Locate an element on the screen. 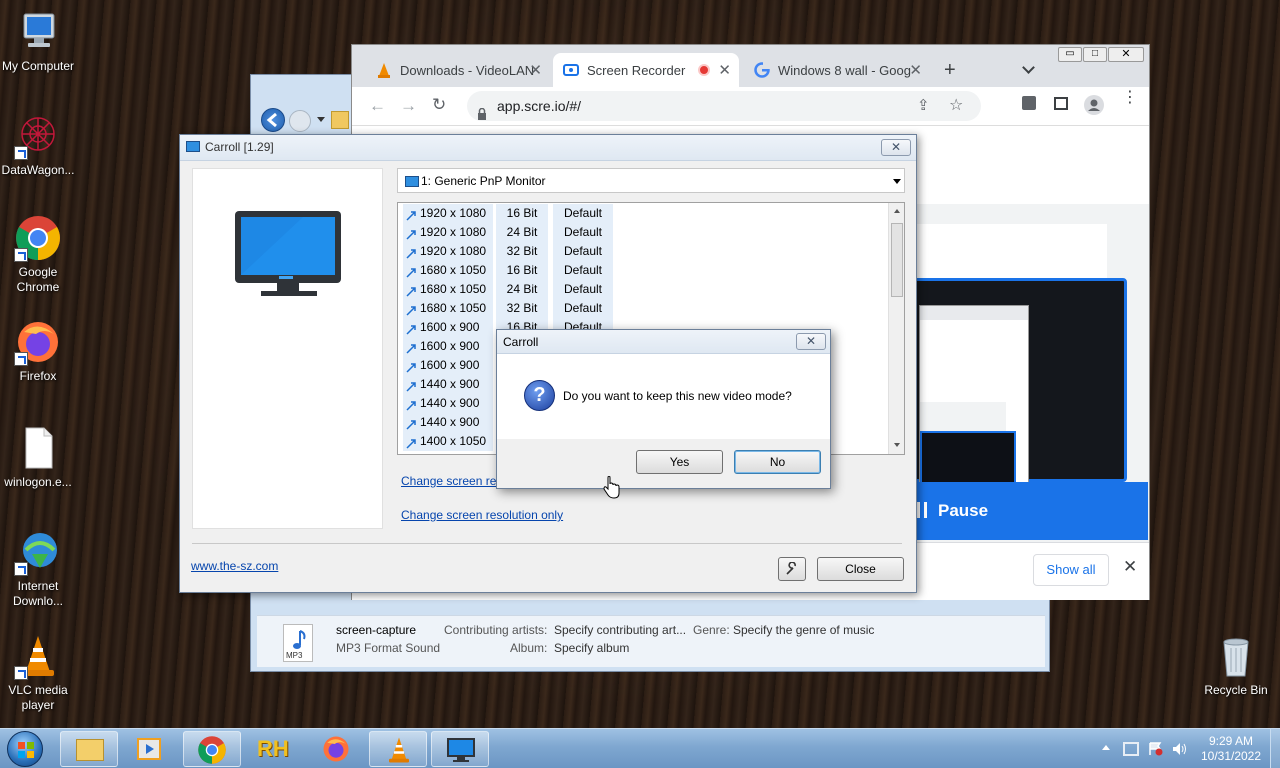 This screenshot has height=768, width=1280. video-mode-row: 1680 x 1050 32 Bit Default is located at coordinates (640, 308).